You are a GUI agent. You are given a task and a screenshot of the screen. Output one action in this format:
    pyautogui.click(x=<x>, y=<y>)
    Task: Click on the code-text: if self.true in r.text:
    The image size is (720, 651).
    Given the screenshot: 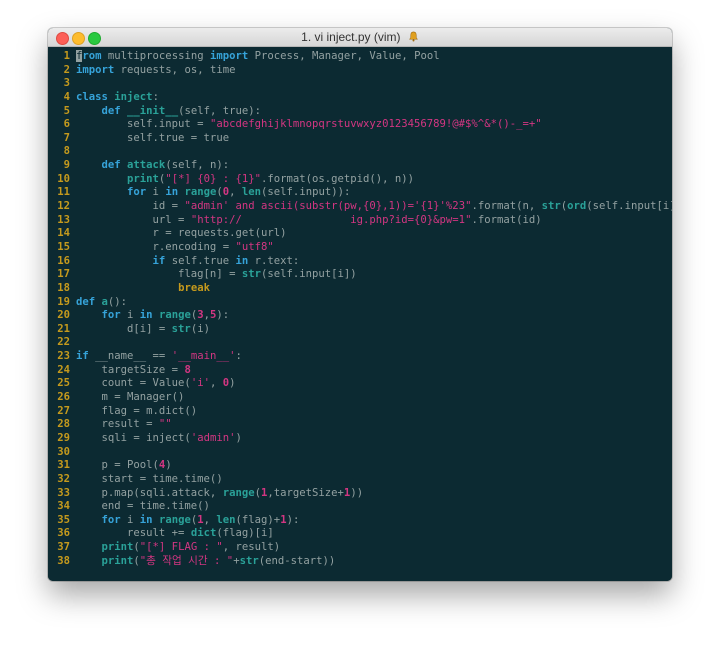 What is the action you would take?
    pyautogui.click(x=188, y=261)
    